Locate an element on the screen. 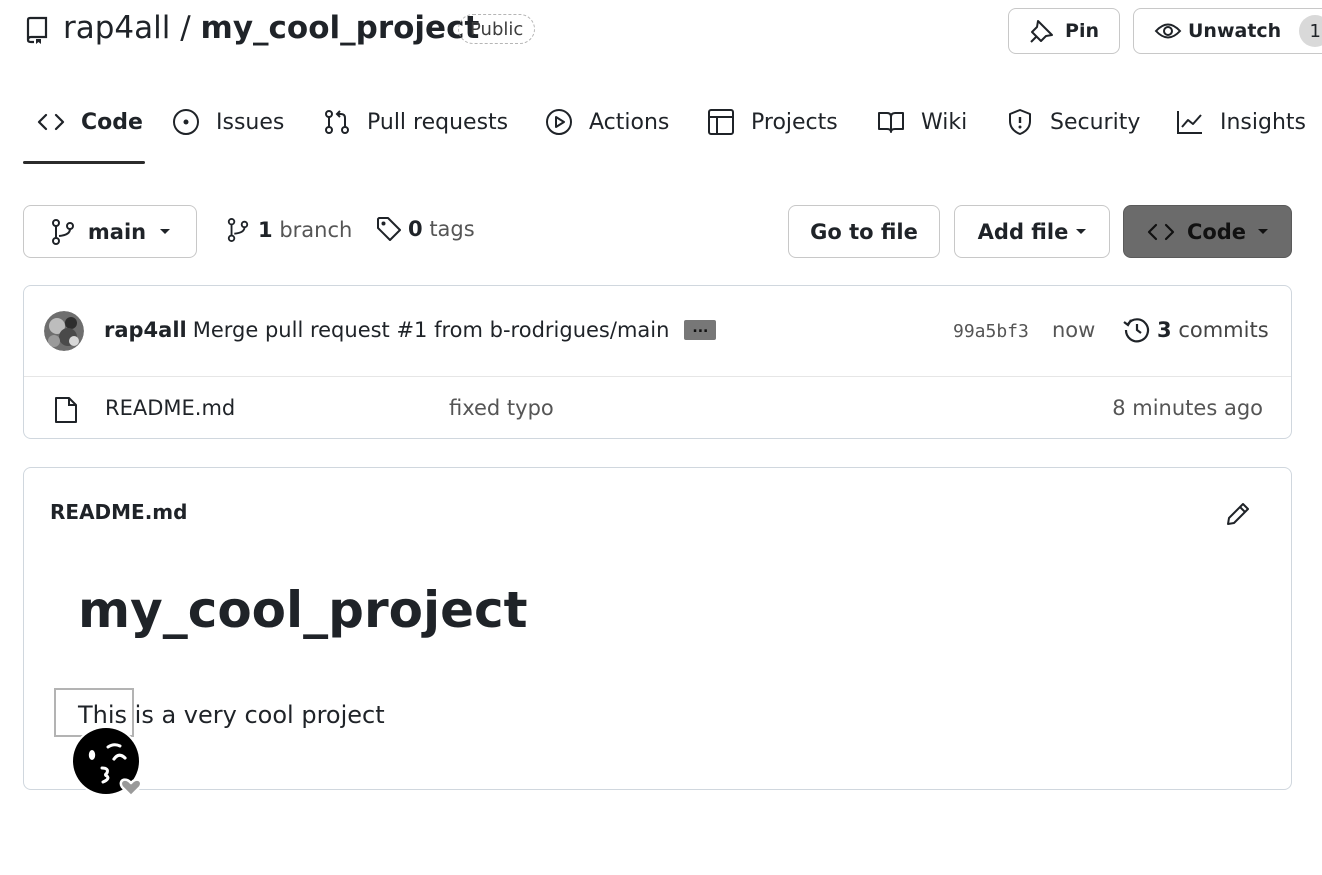  tab-pull-requests: Pull requests is located at coordinates (415, 122).